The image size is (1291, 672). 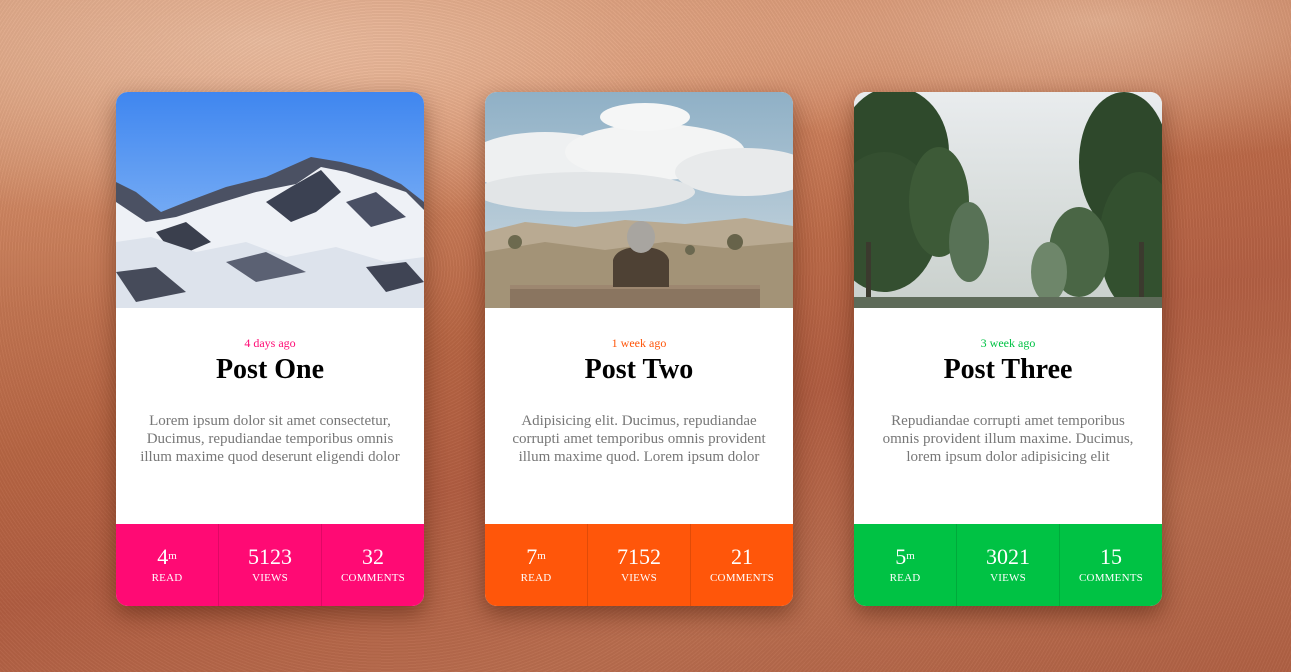 What do you see at coordinates (270, 343) in the screenshot?
I see `post-date: 4 days ago` at bounding box center [270, 343].